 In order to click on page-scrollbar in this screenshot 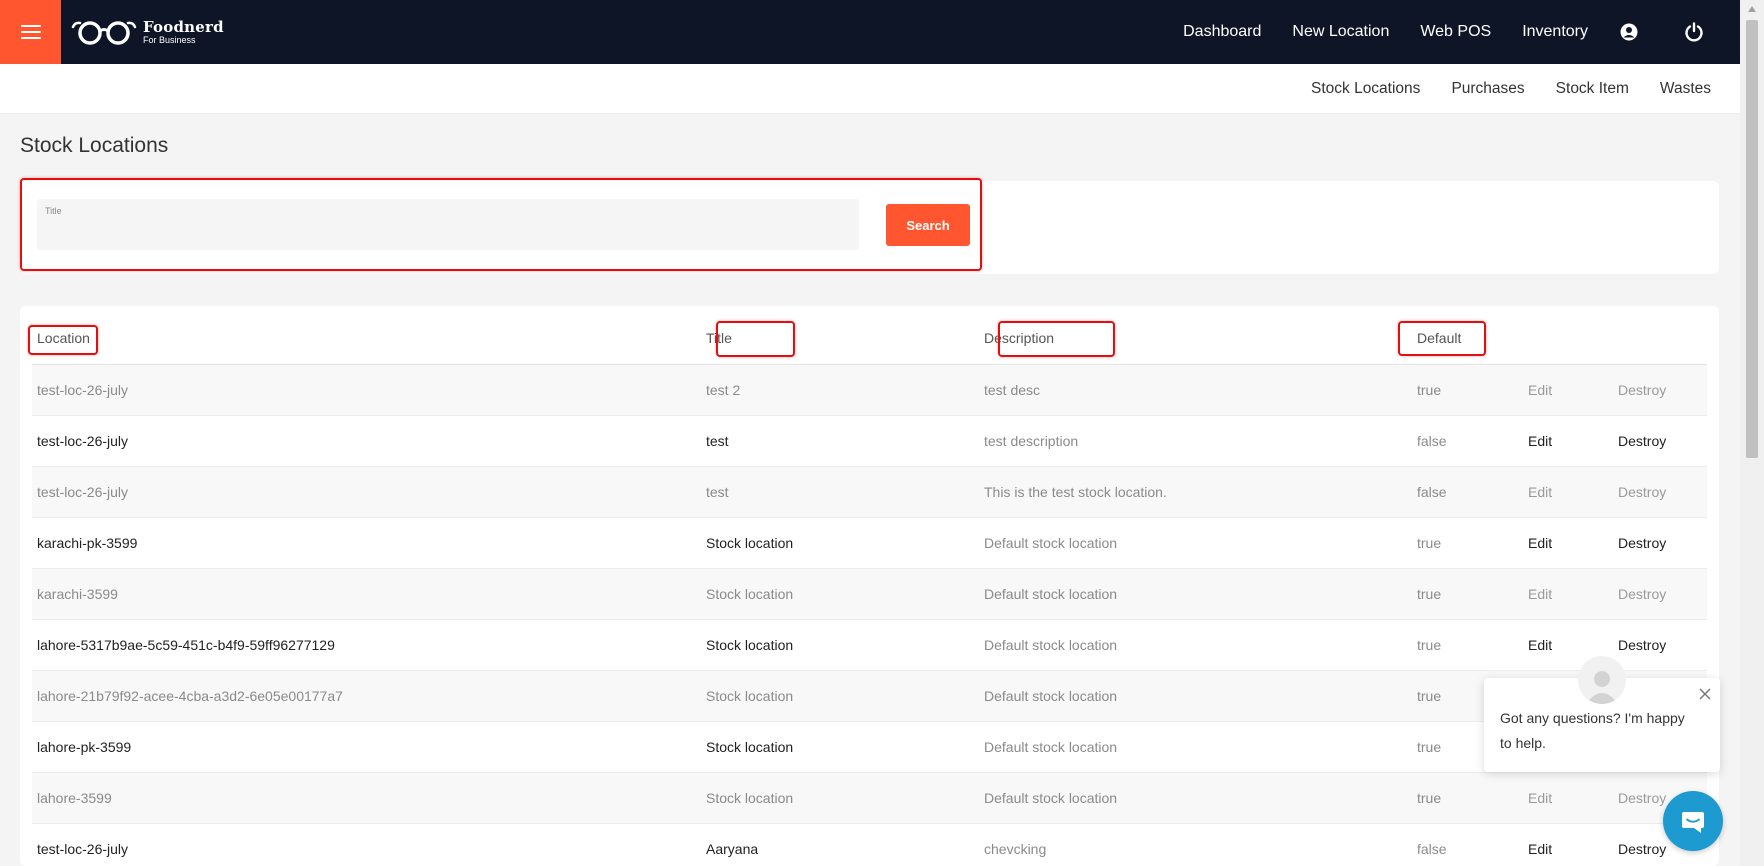, I will do `click(1752, 433)`.